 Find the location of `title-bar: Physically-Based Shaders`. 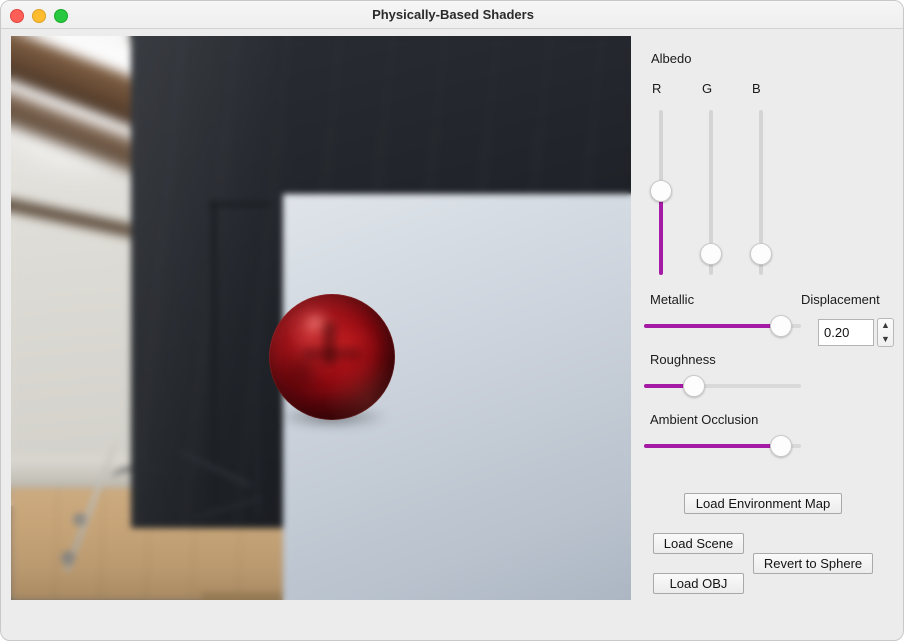

title-bar: Physically-Based Shaders is located at coordinates (452, 15).